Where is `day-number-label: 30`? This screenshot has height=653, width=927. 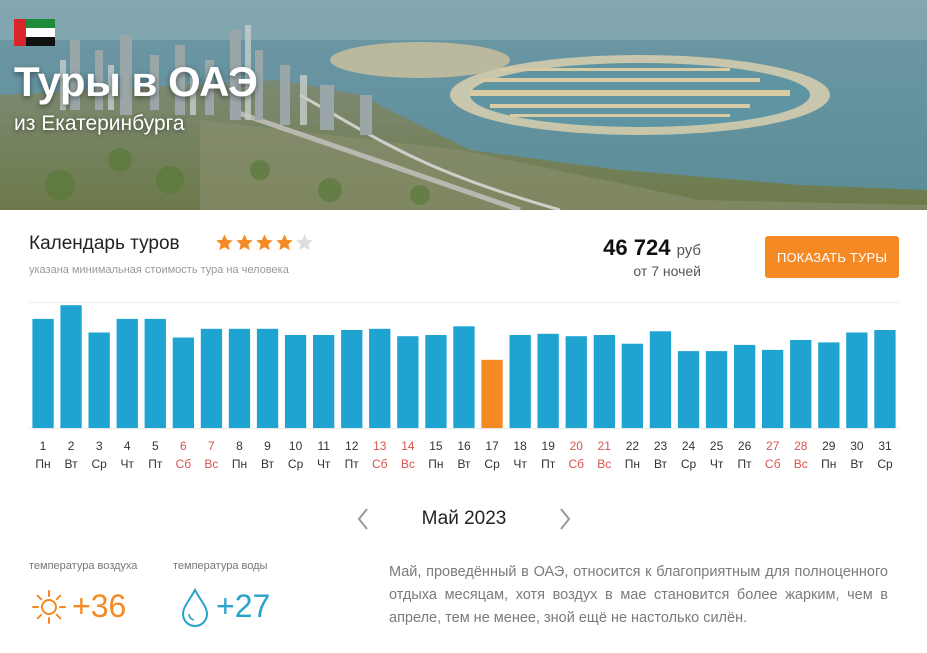
day-number-label: 30 is located at coordinates (857, 446).